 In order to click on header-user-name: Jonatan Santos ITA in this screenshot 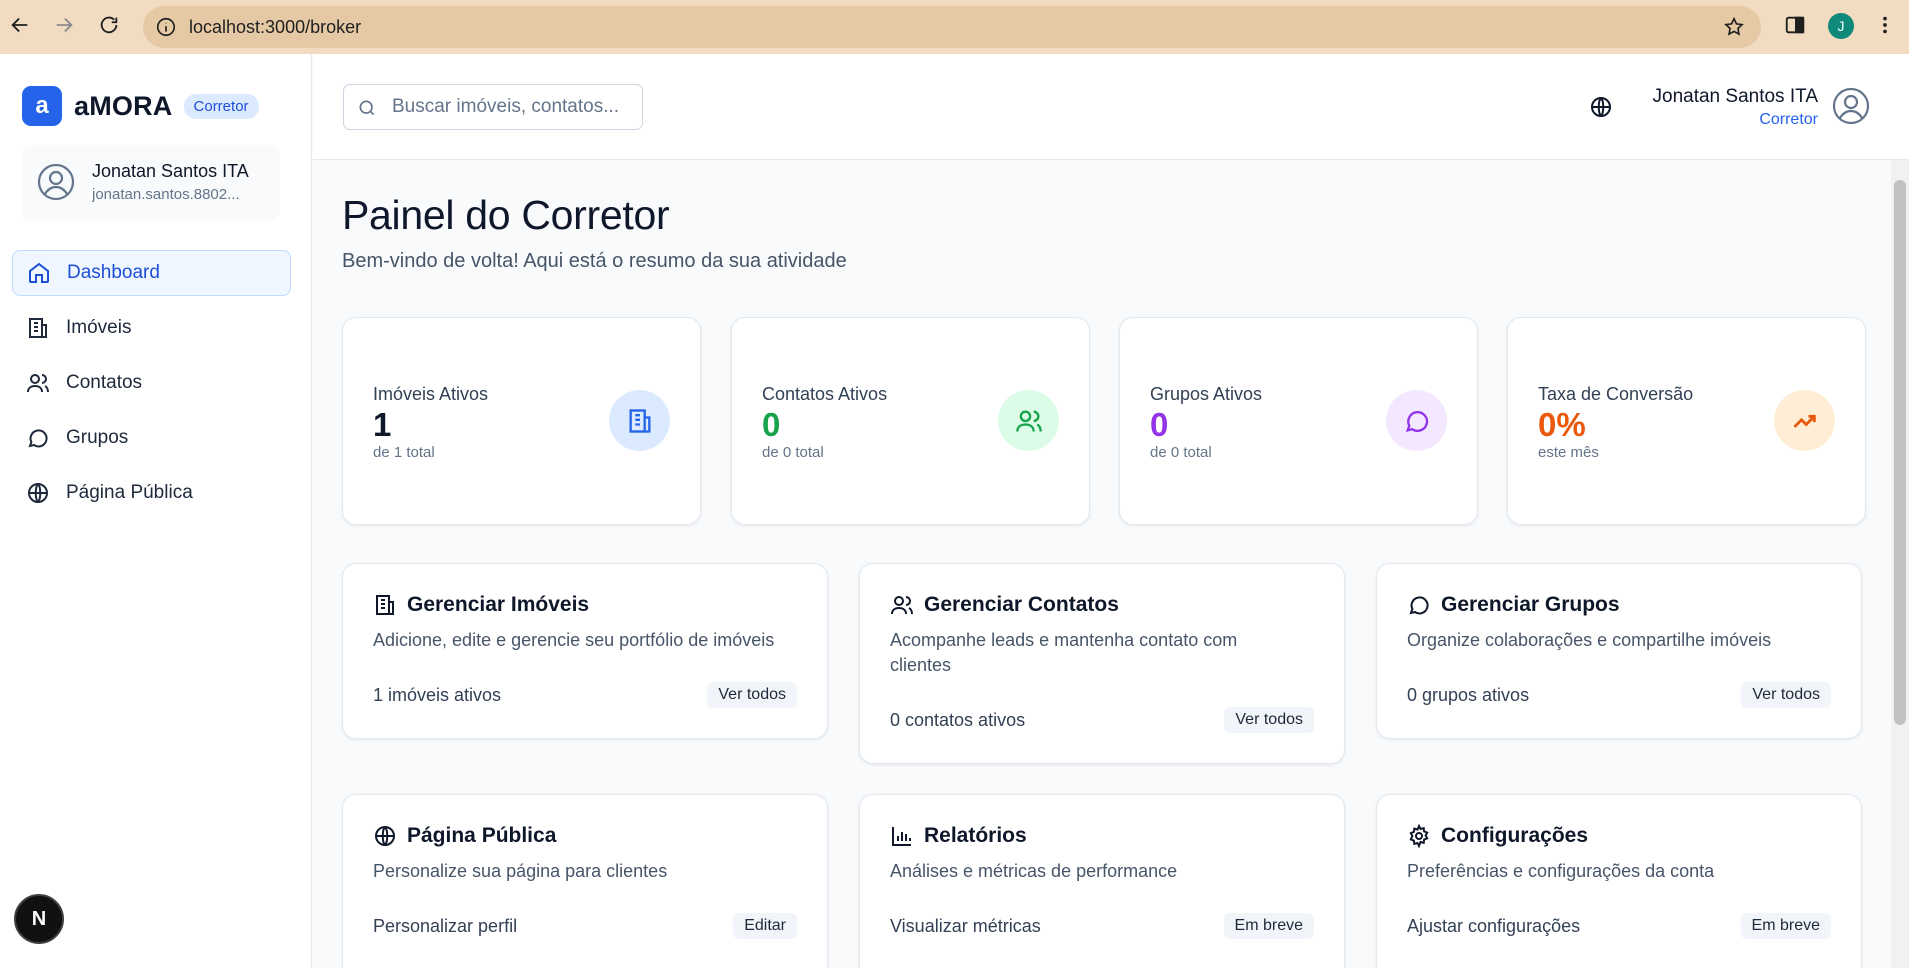, I will do `click(1735, 96)`.